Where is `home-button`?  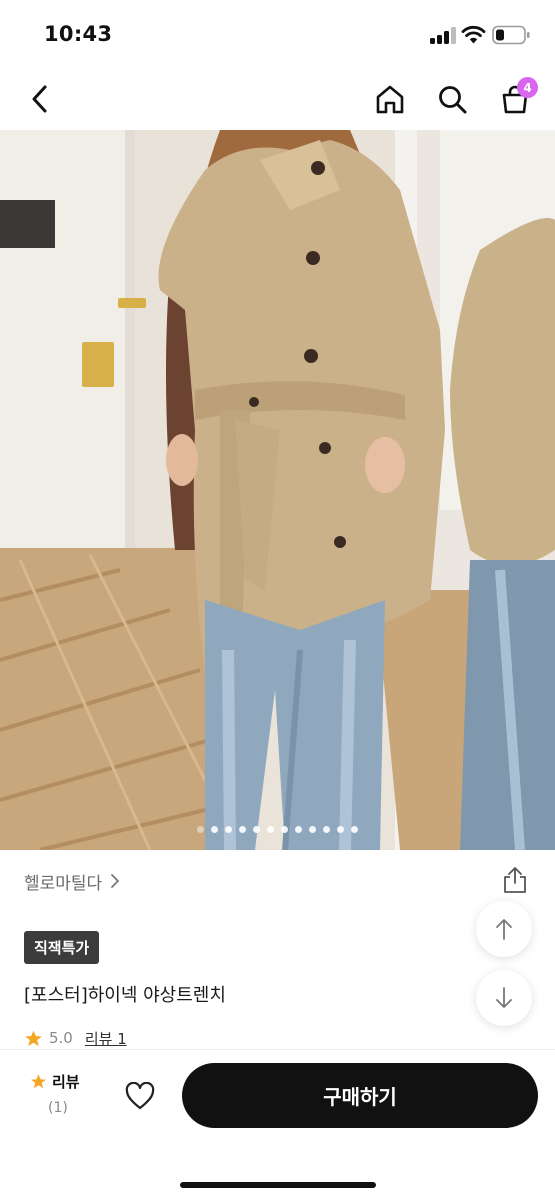
home-button is located at coordinates (390, 99).